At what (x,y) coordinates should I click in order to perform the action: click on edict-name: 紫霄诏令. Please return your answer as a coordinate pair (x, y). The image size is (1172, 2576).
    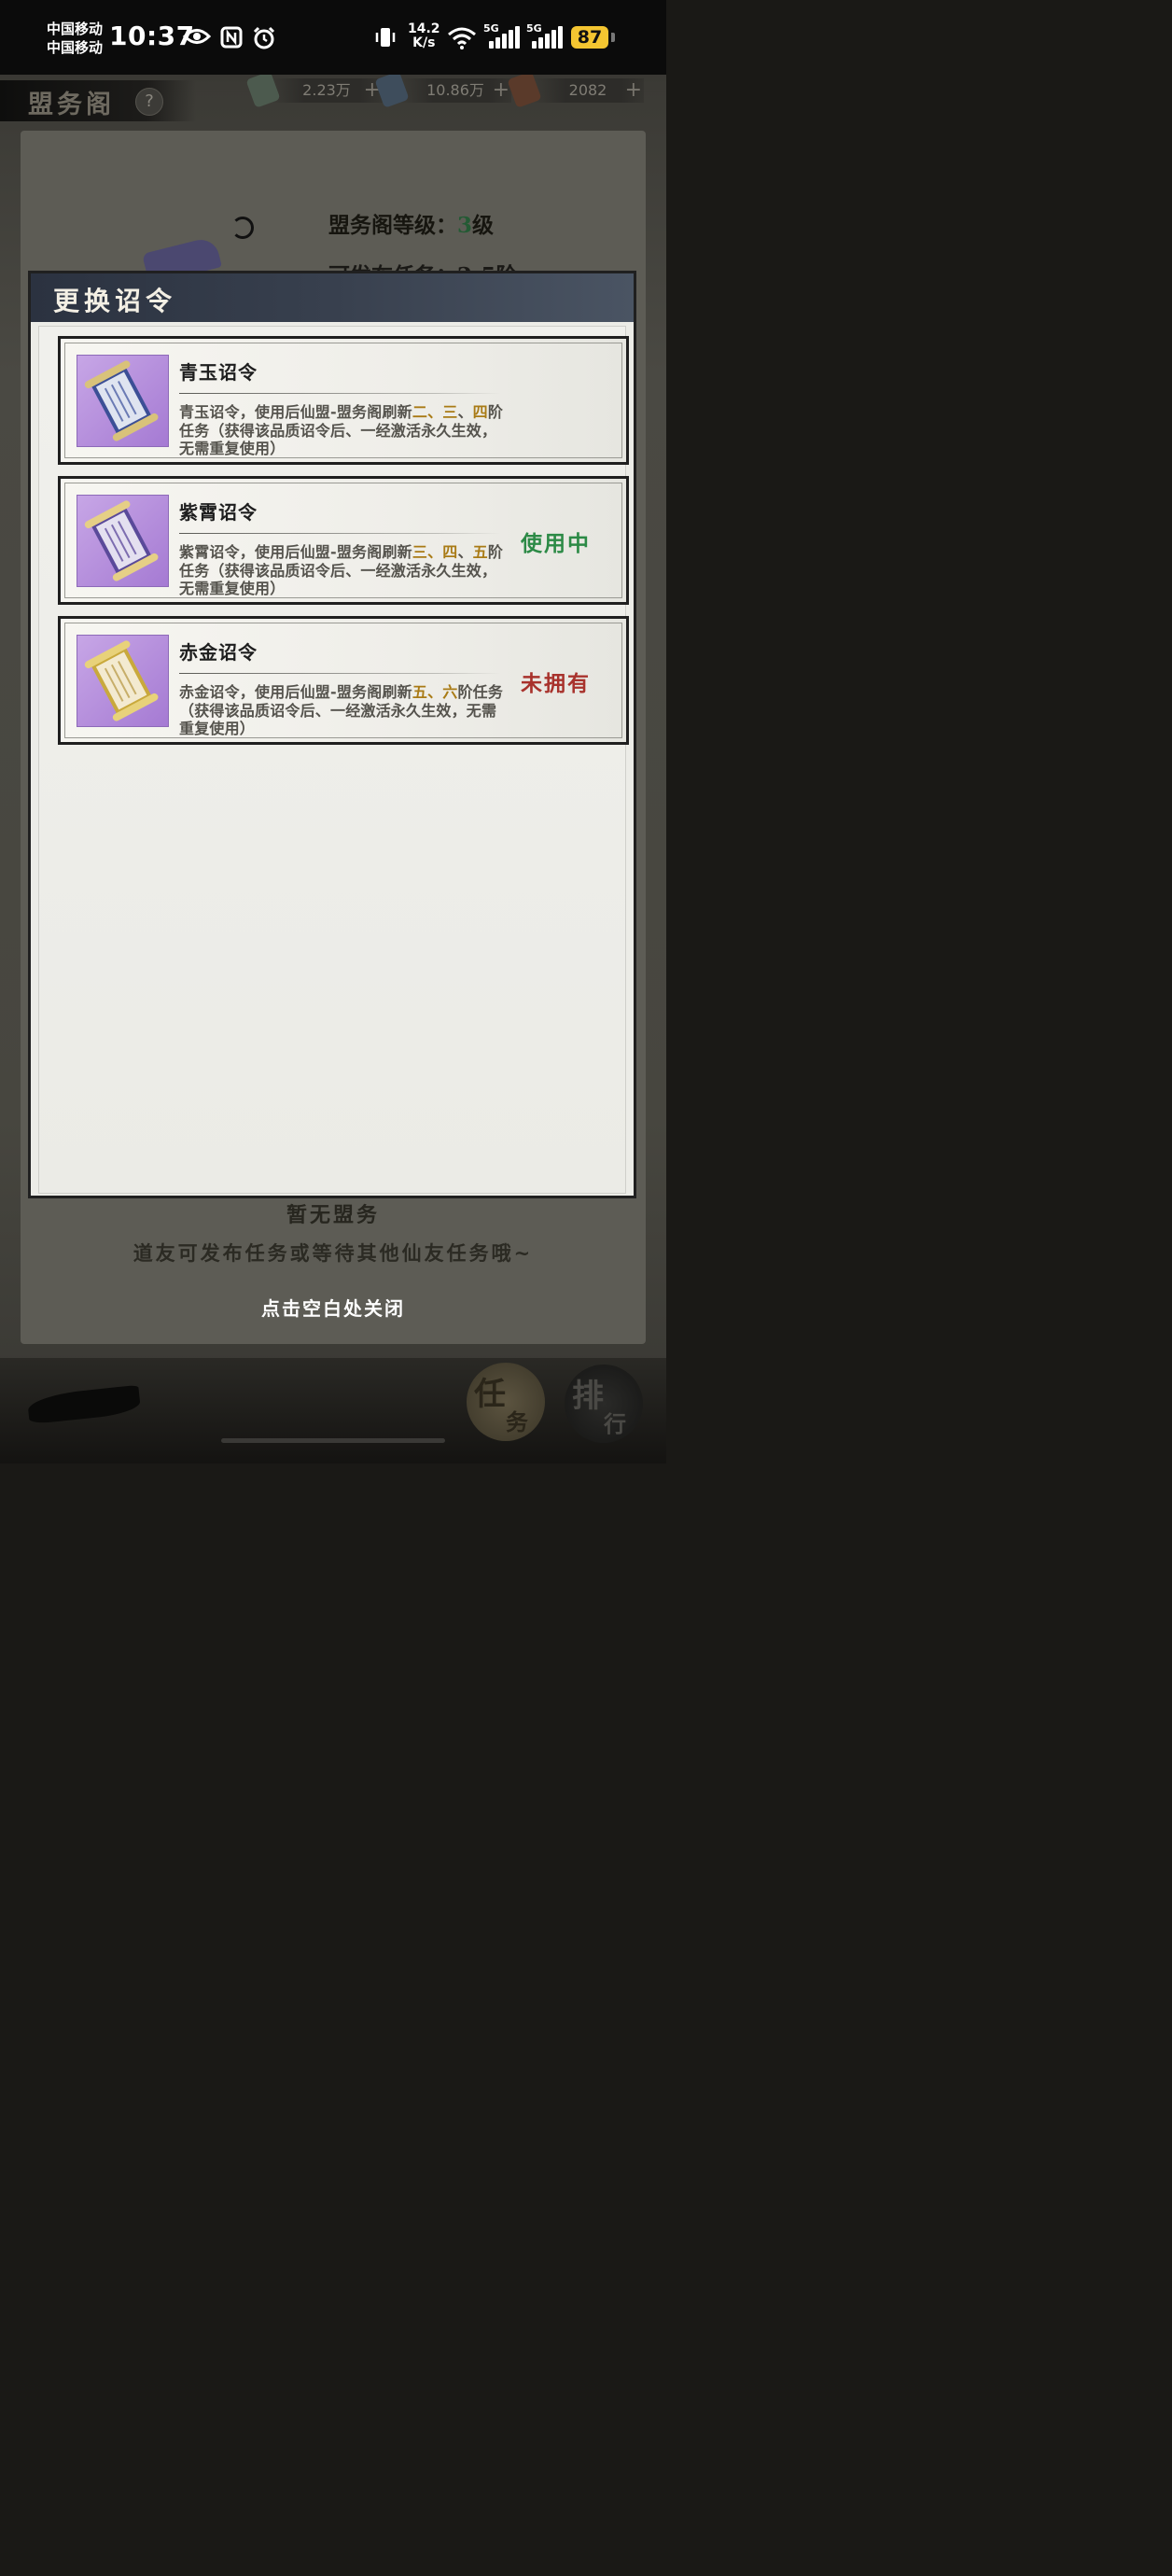
    Looking at the image, I should click on (218, 512).